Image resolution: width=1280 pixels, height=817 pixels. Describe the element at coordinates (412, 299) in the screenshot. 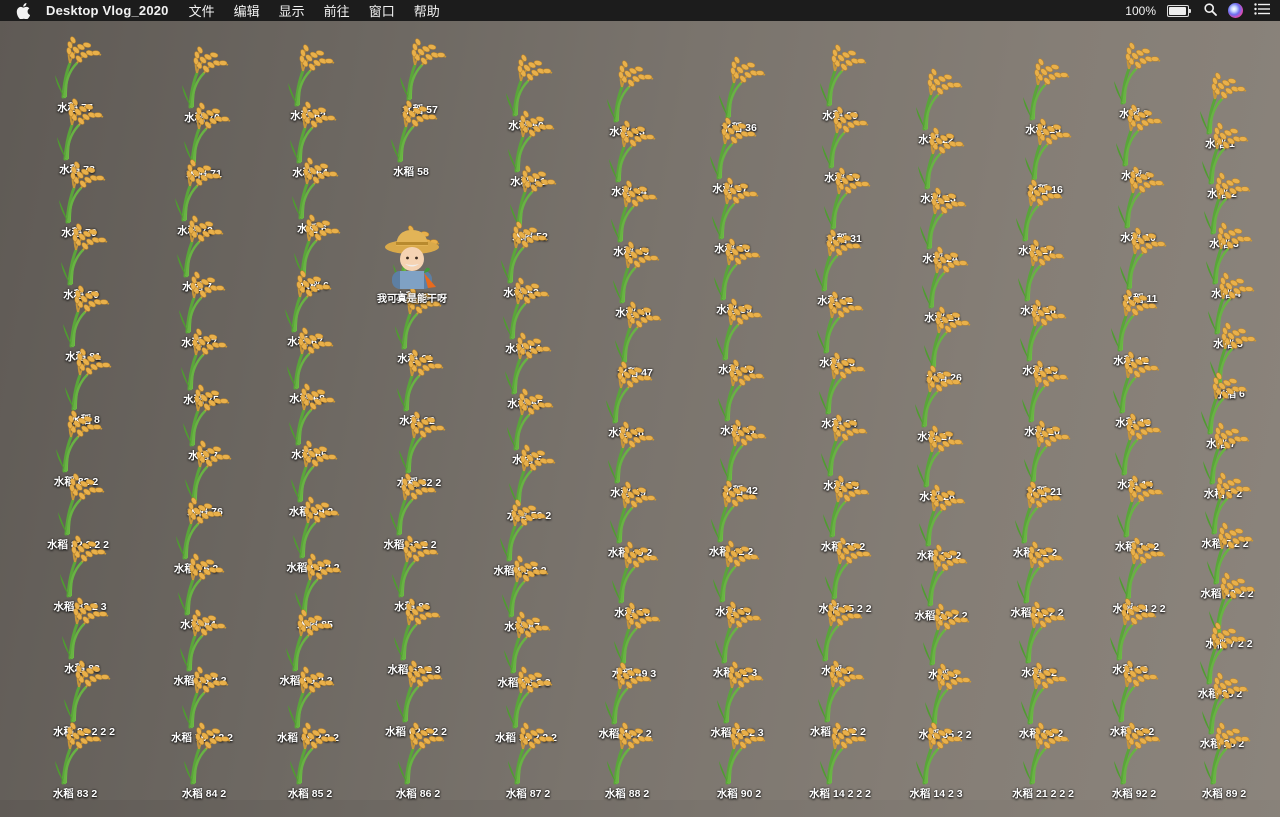

I see `farmer-label: 我可真是能干呀` at that location.